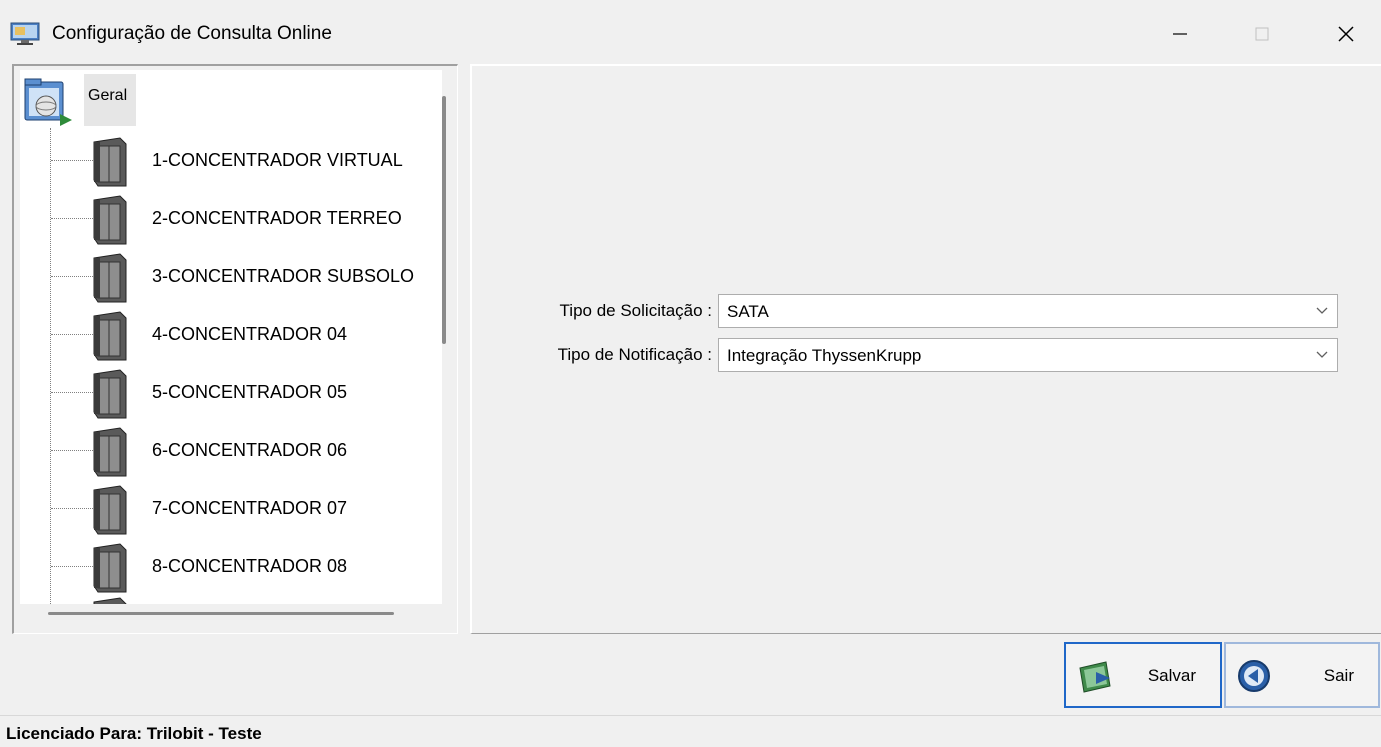 The image size is (1381, 747). Describe the element at coordinates (283, 276) in the screenshot. I see `tree-item-label: 3-CONCENTRADOR SUBSOLO` at that location.